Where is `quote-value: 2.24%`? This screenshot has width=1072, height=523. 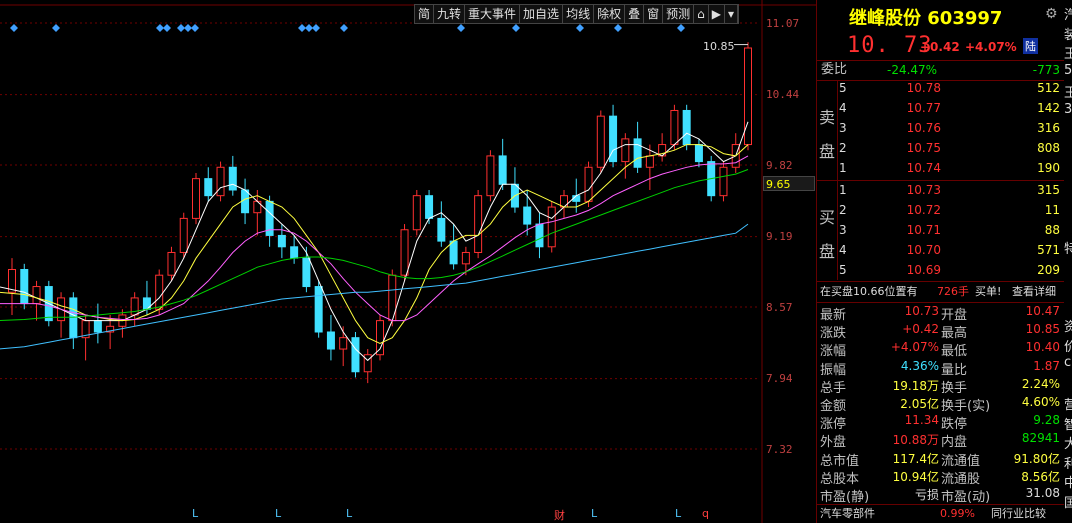
quote-value: 2.24% is located at coordinates (1040, 383).